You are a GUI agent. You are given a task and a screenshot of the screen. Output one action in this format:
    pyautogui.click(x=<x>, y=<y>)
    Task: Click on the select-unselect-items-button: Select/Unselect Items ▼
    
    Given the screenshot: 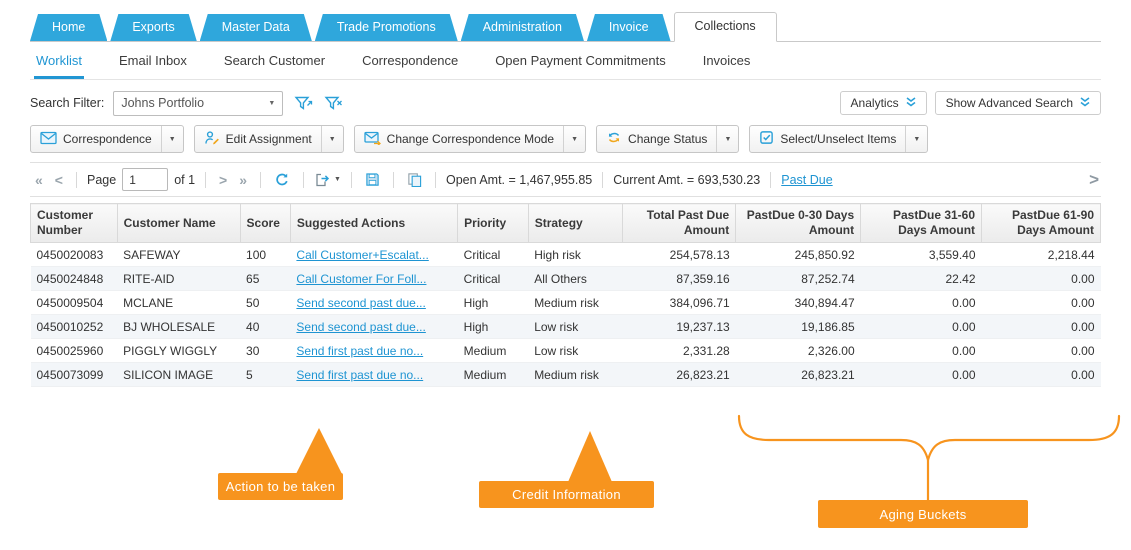 What is the action you would take?
    pyautogui.click(x=839, y=139)
    